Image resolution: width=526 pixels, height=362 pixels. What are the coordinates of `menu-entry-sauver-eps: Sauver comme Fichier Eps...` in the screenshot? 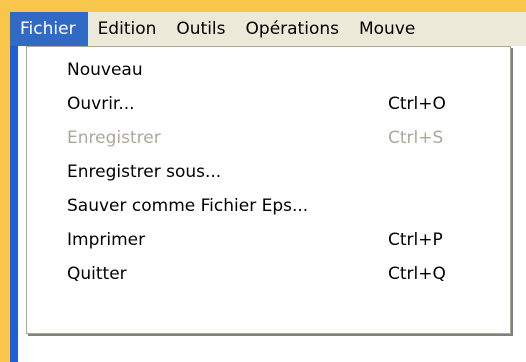 It's located at (273, 206).